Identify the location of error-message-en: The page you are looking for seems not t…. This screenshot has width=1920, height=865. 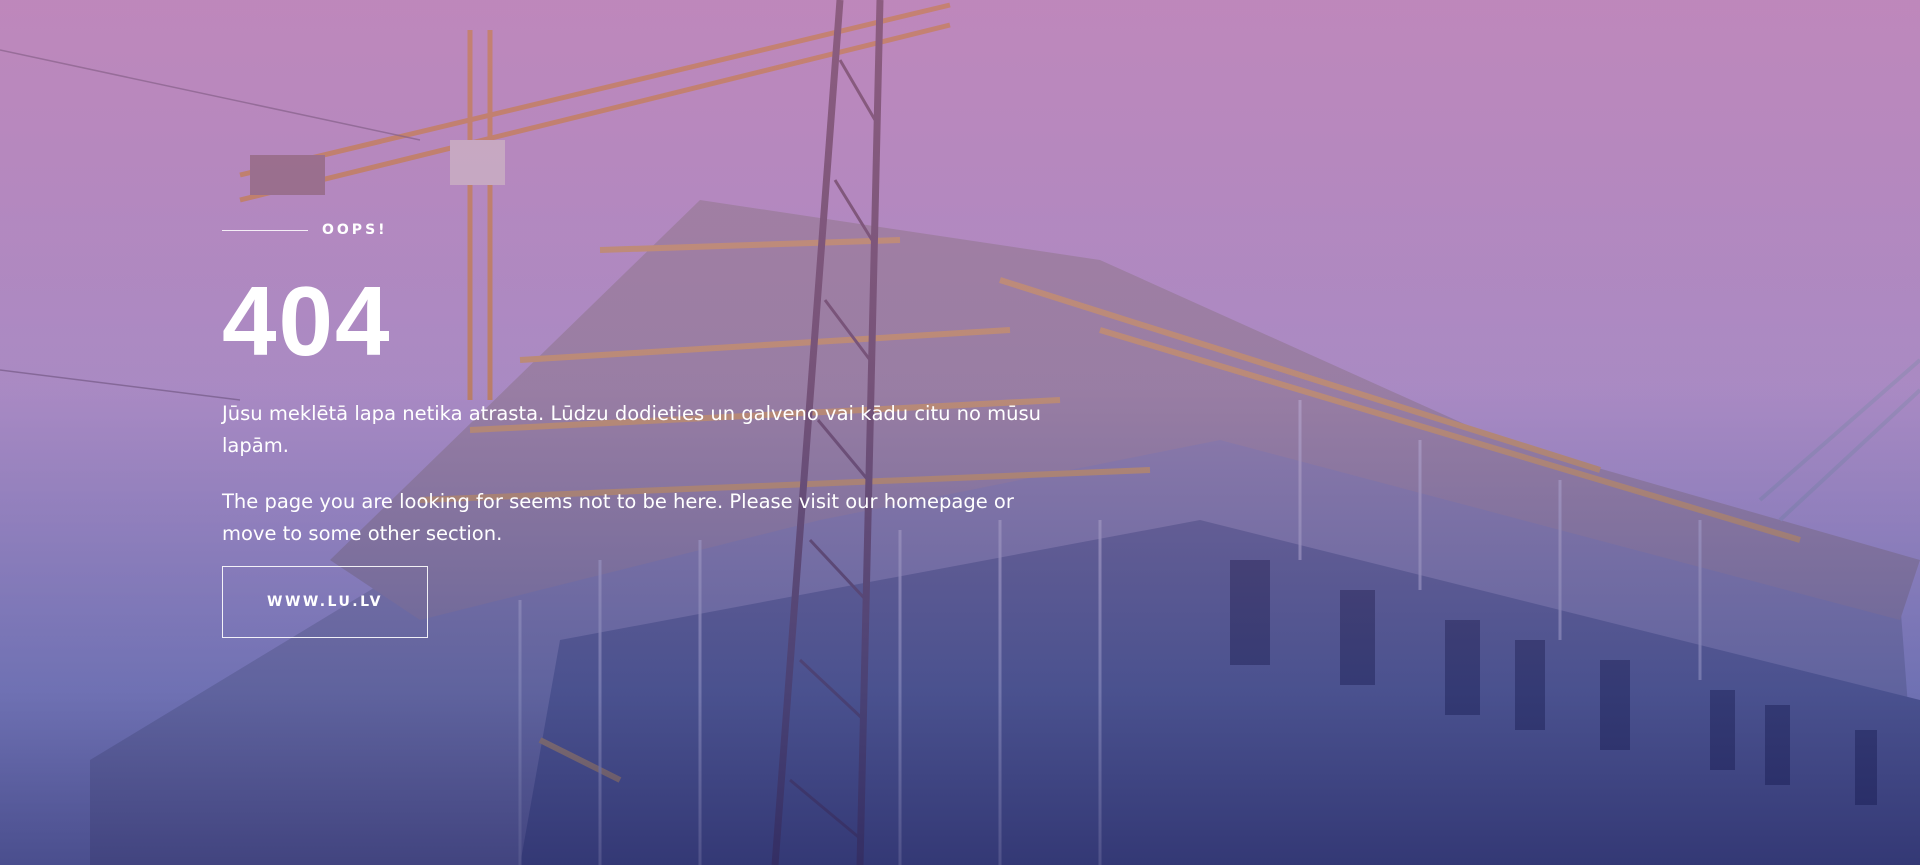
(618, 517).